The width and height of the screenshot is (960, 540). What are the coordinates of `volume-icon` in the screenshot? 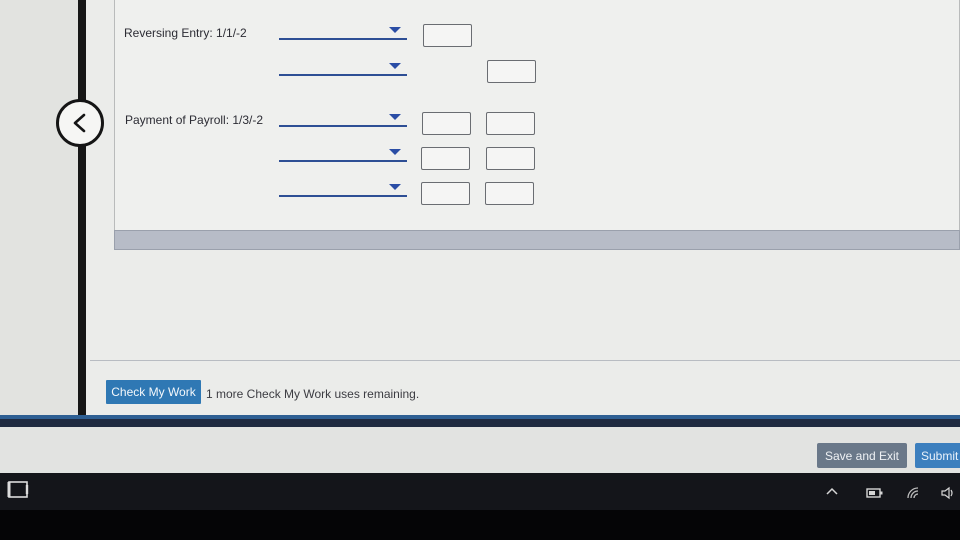 It's located at (948, 493).